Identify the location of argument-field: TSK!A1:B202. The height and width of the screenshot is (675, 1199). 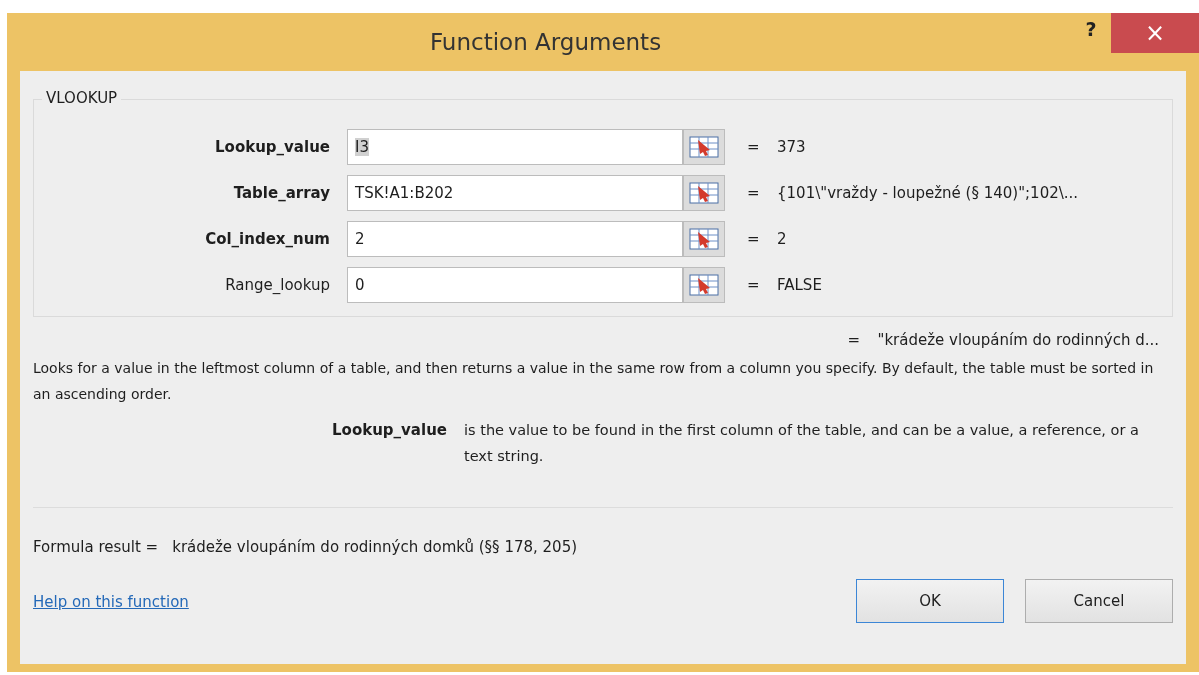
(515, 193).